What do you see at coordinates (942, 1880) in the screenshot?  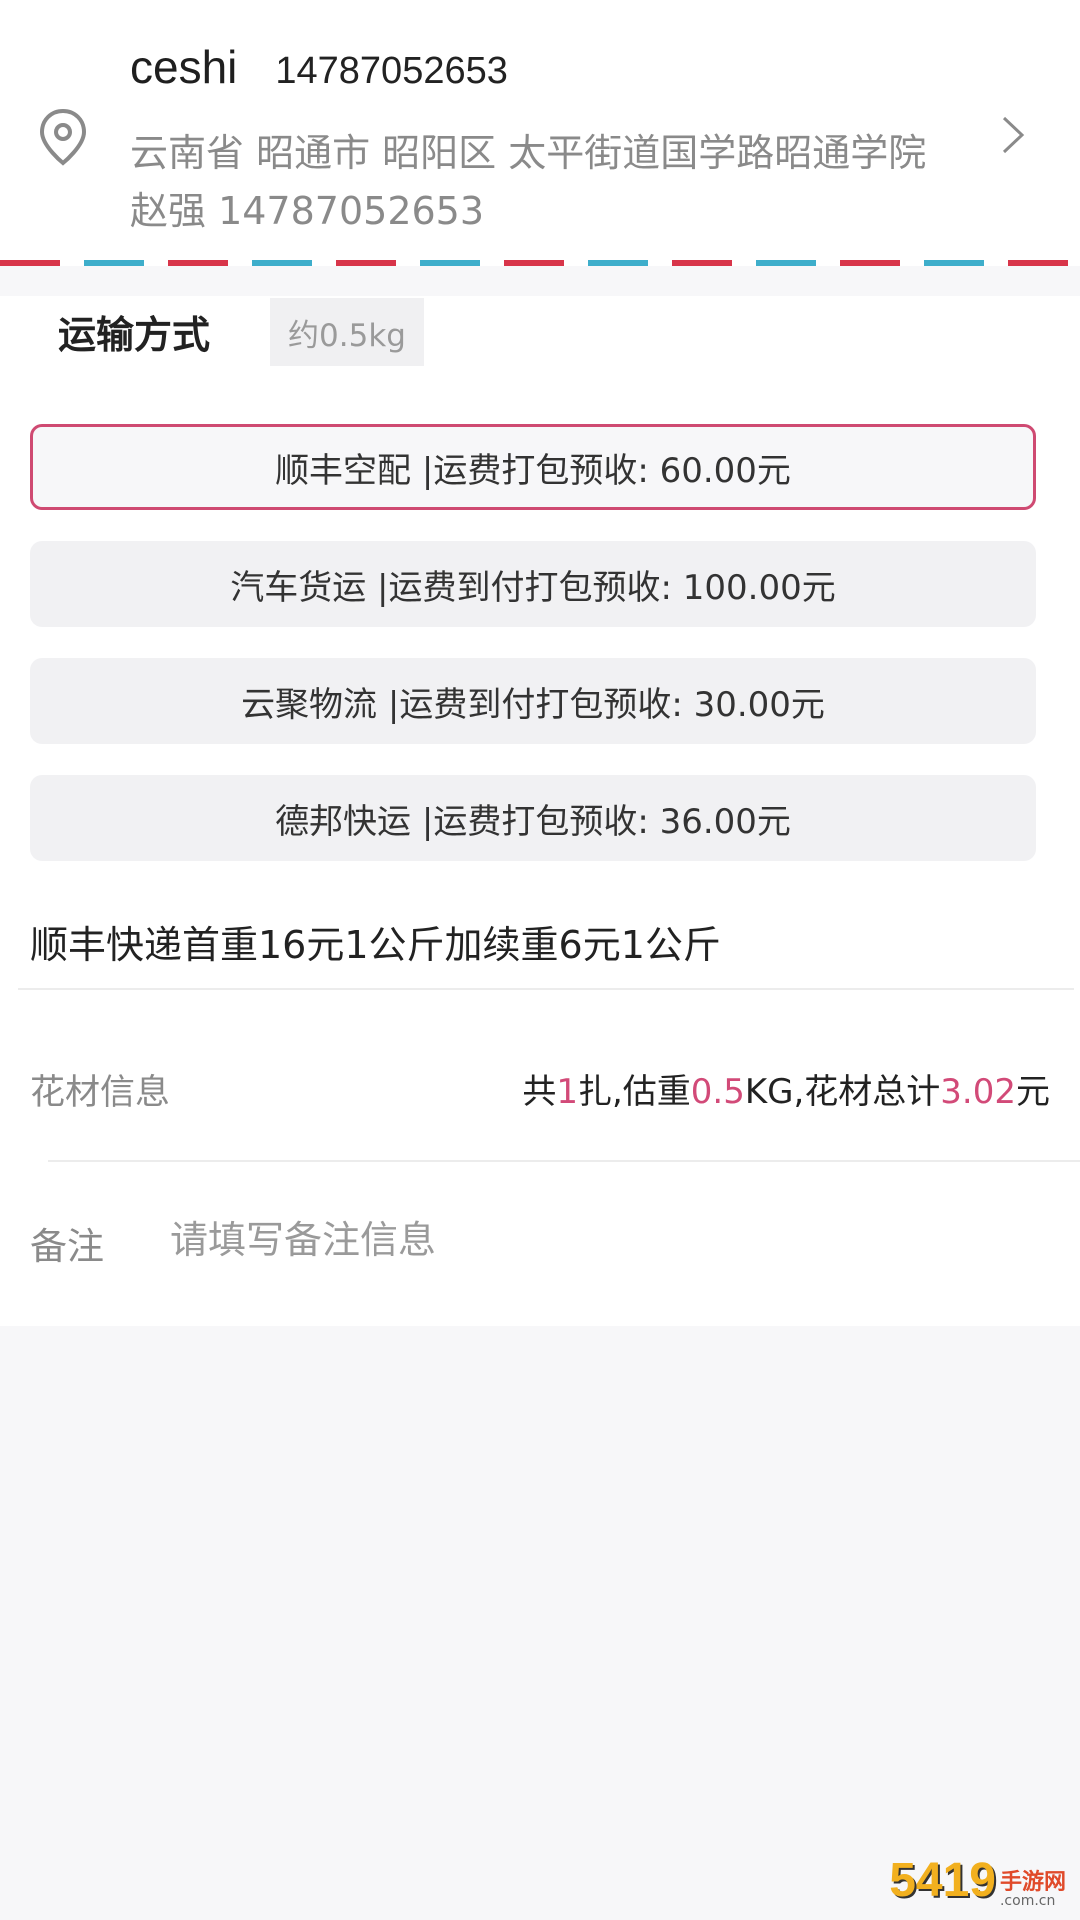 I see `watermark-main: 5419` at bounding box center [942, 1880].